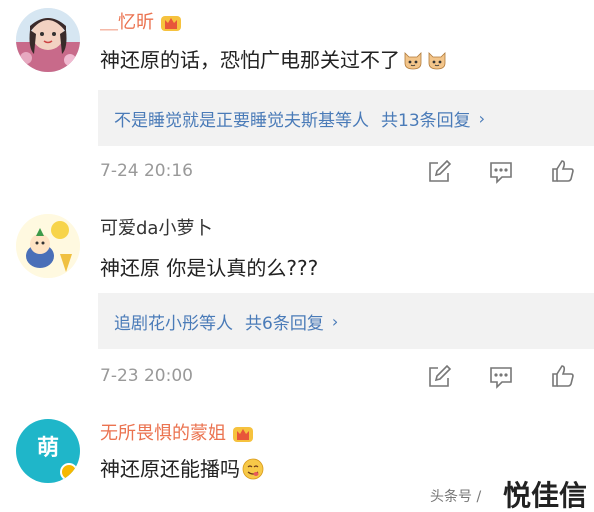 The image size is (594, 512). I want to click on reply-users: 追剧花小彤等人, so click(173, 323).